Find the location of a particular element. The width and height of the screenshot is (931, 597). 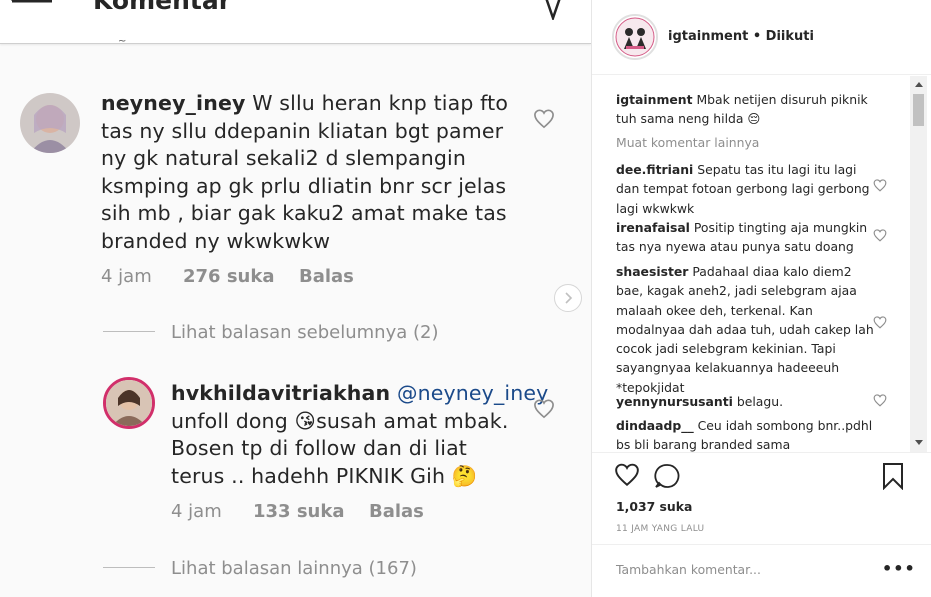

chevron-right-icon is located at coordinates (568, 298).